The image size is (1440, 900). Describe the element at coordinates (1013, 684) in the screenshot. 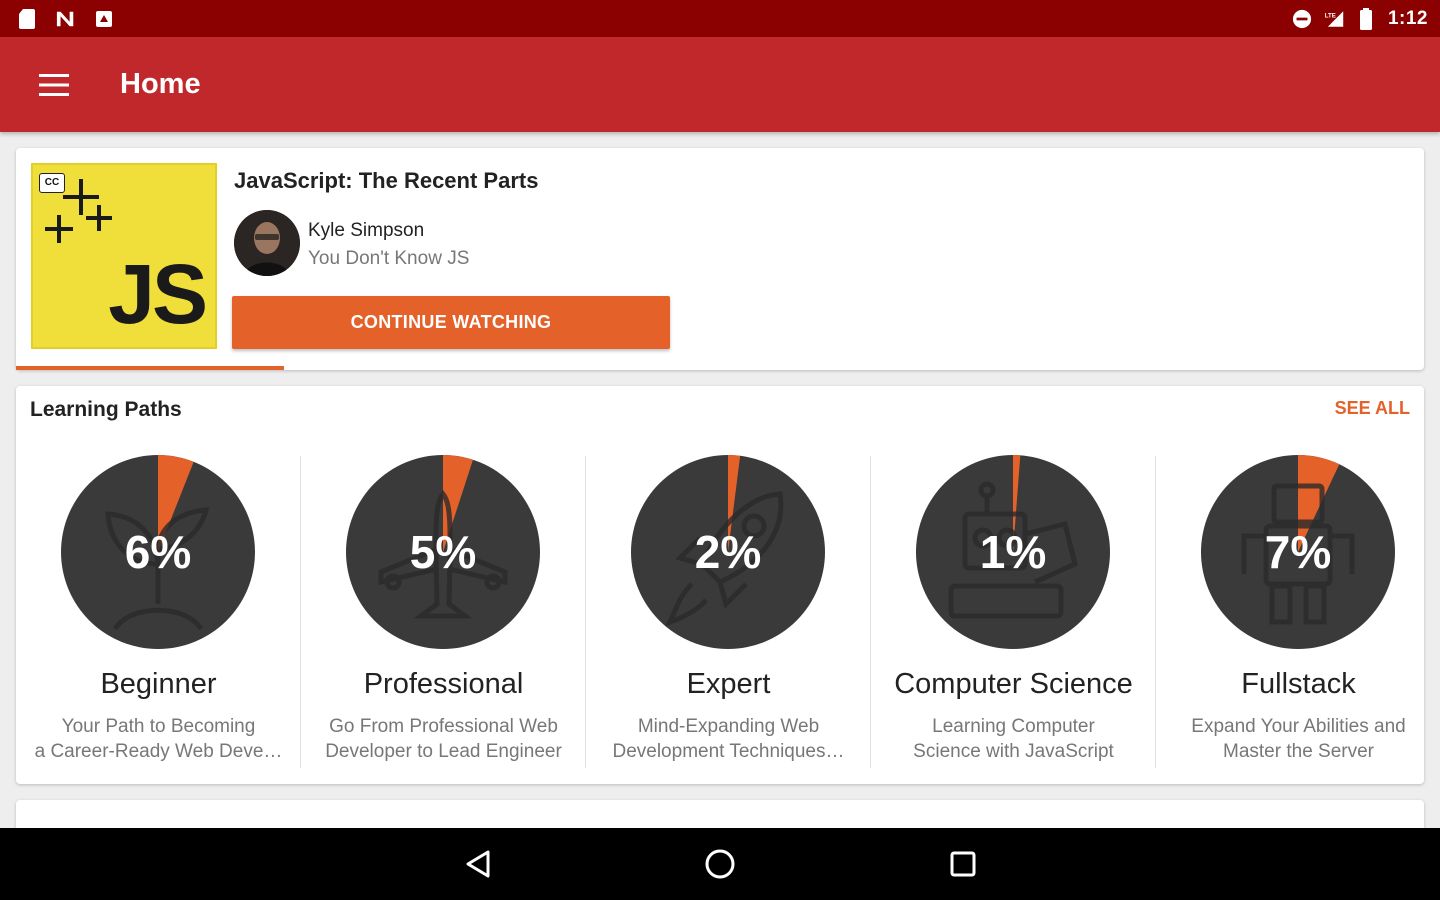

I see `path-name: Computer Science` at that location.